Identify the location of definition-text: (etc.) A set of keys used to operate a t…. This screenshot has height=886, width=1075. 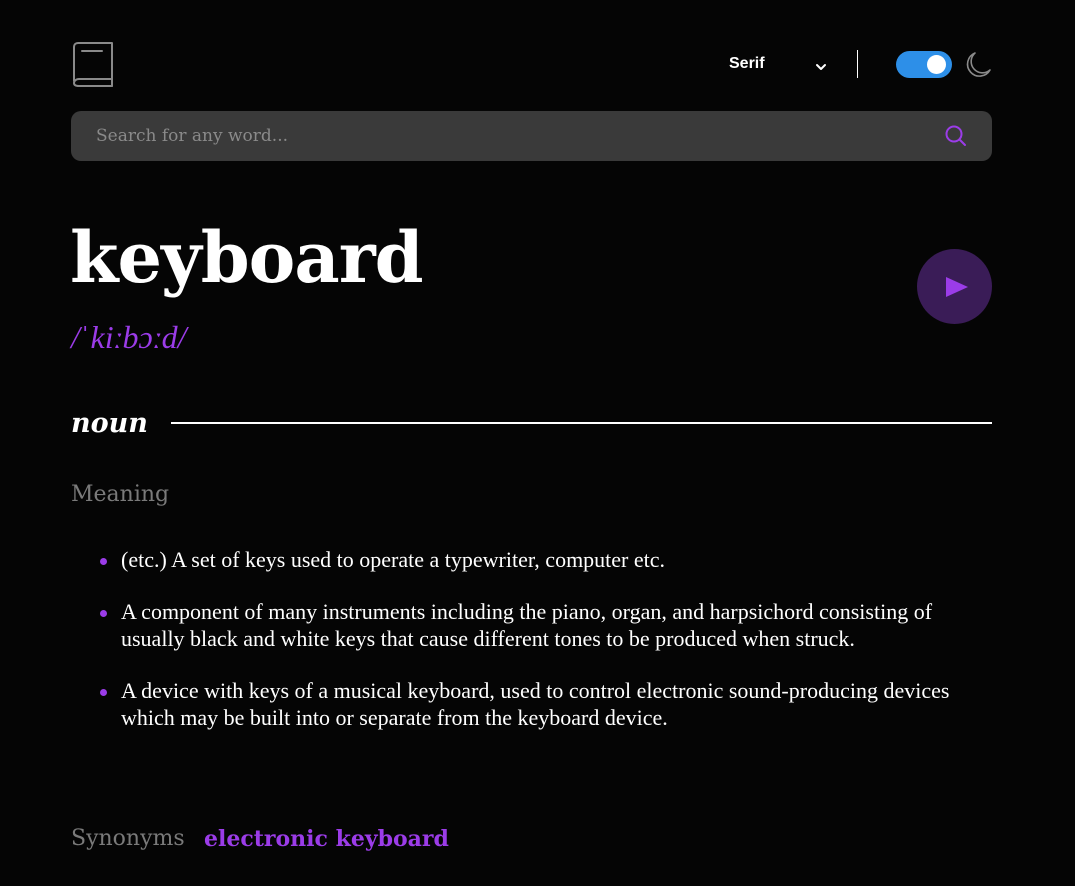
(393, 559).